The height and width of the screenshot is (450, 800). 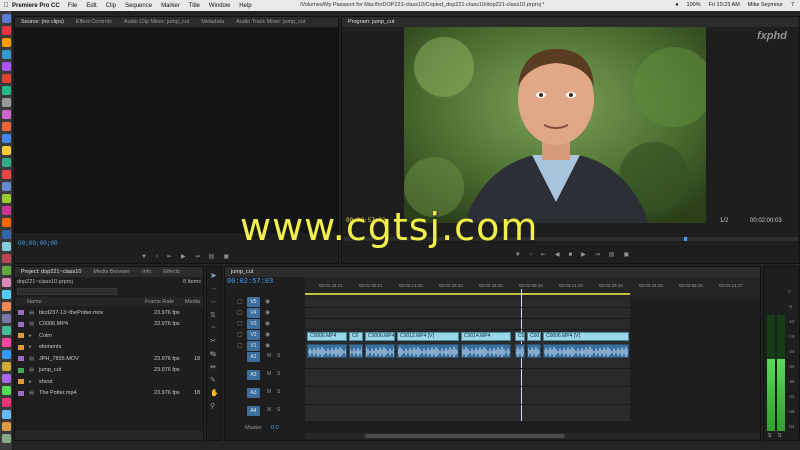 I want to click on col-frame-rate: Frame Rate, so click(x=165, y=302).